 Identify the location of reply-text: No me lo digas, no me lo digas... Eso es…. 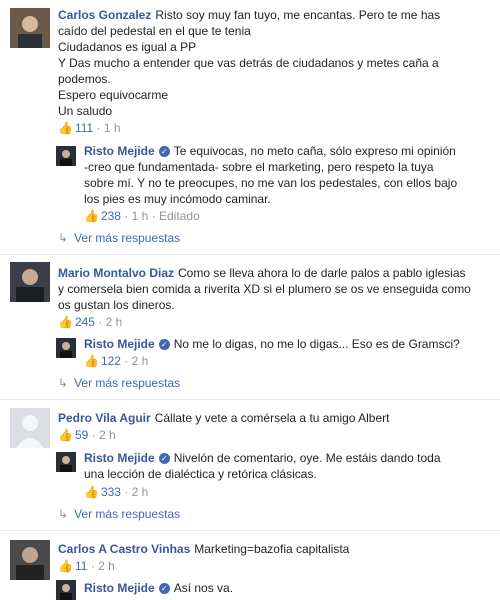
(316, 344).